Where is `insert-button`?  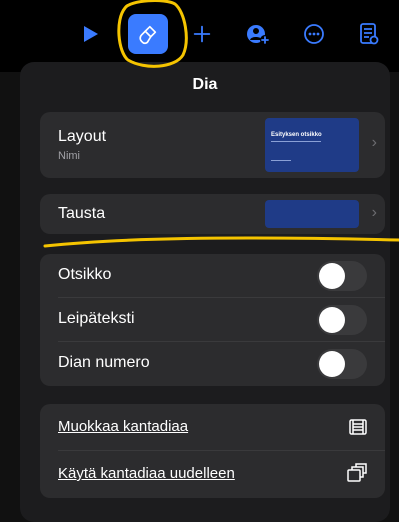 insert-button is located at coordinates (202, 34).